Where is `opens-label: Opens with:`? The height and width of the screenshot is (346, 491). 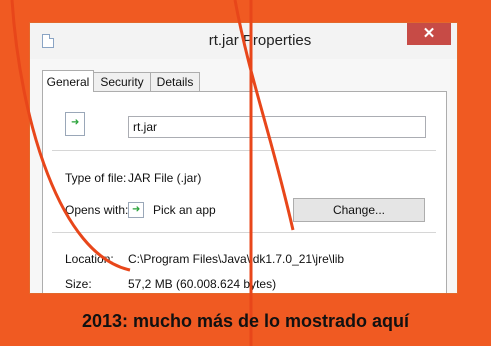
opens-label: Opens with: is located at coordinates (97, 210).